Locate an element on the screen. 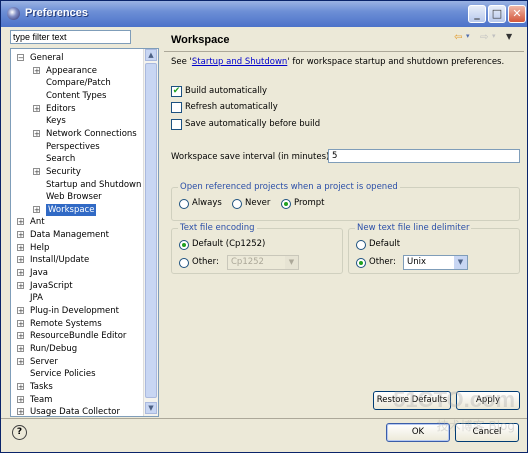 This screenshot has width=528, height=453. tree-item: + Ant is located at coordinates (77, 222).